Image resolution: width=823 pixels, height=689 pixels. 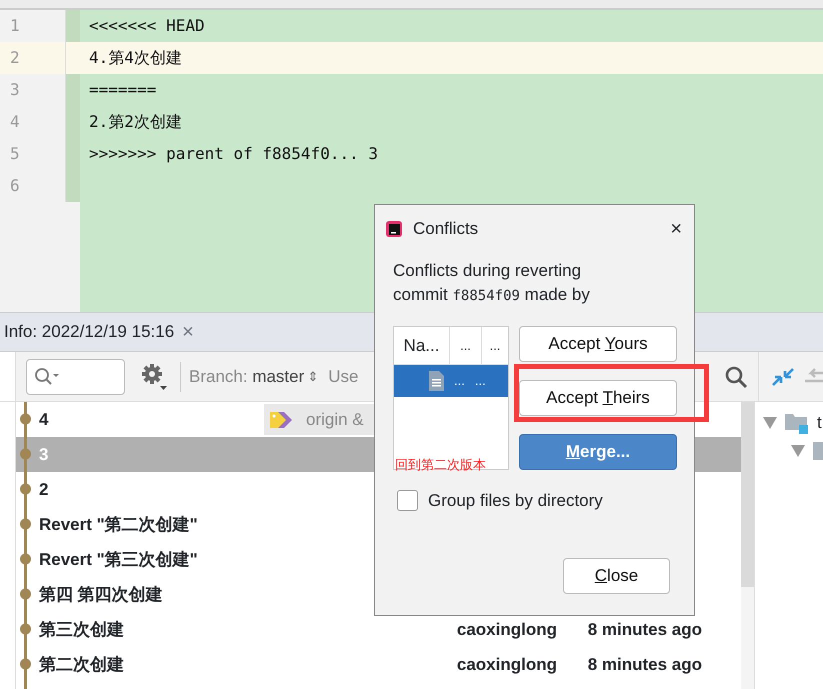 What do you see at coordinates (122, 89) in the screenshot?
I see `code-line: =======` at bounding box center [122, 89].